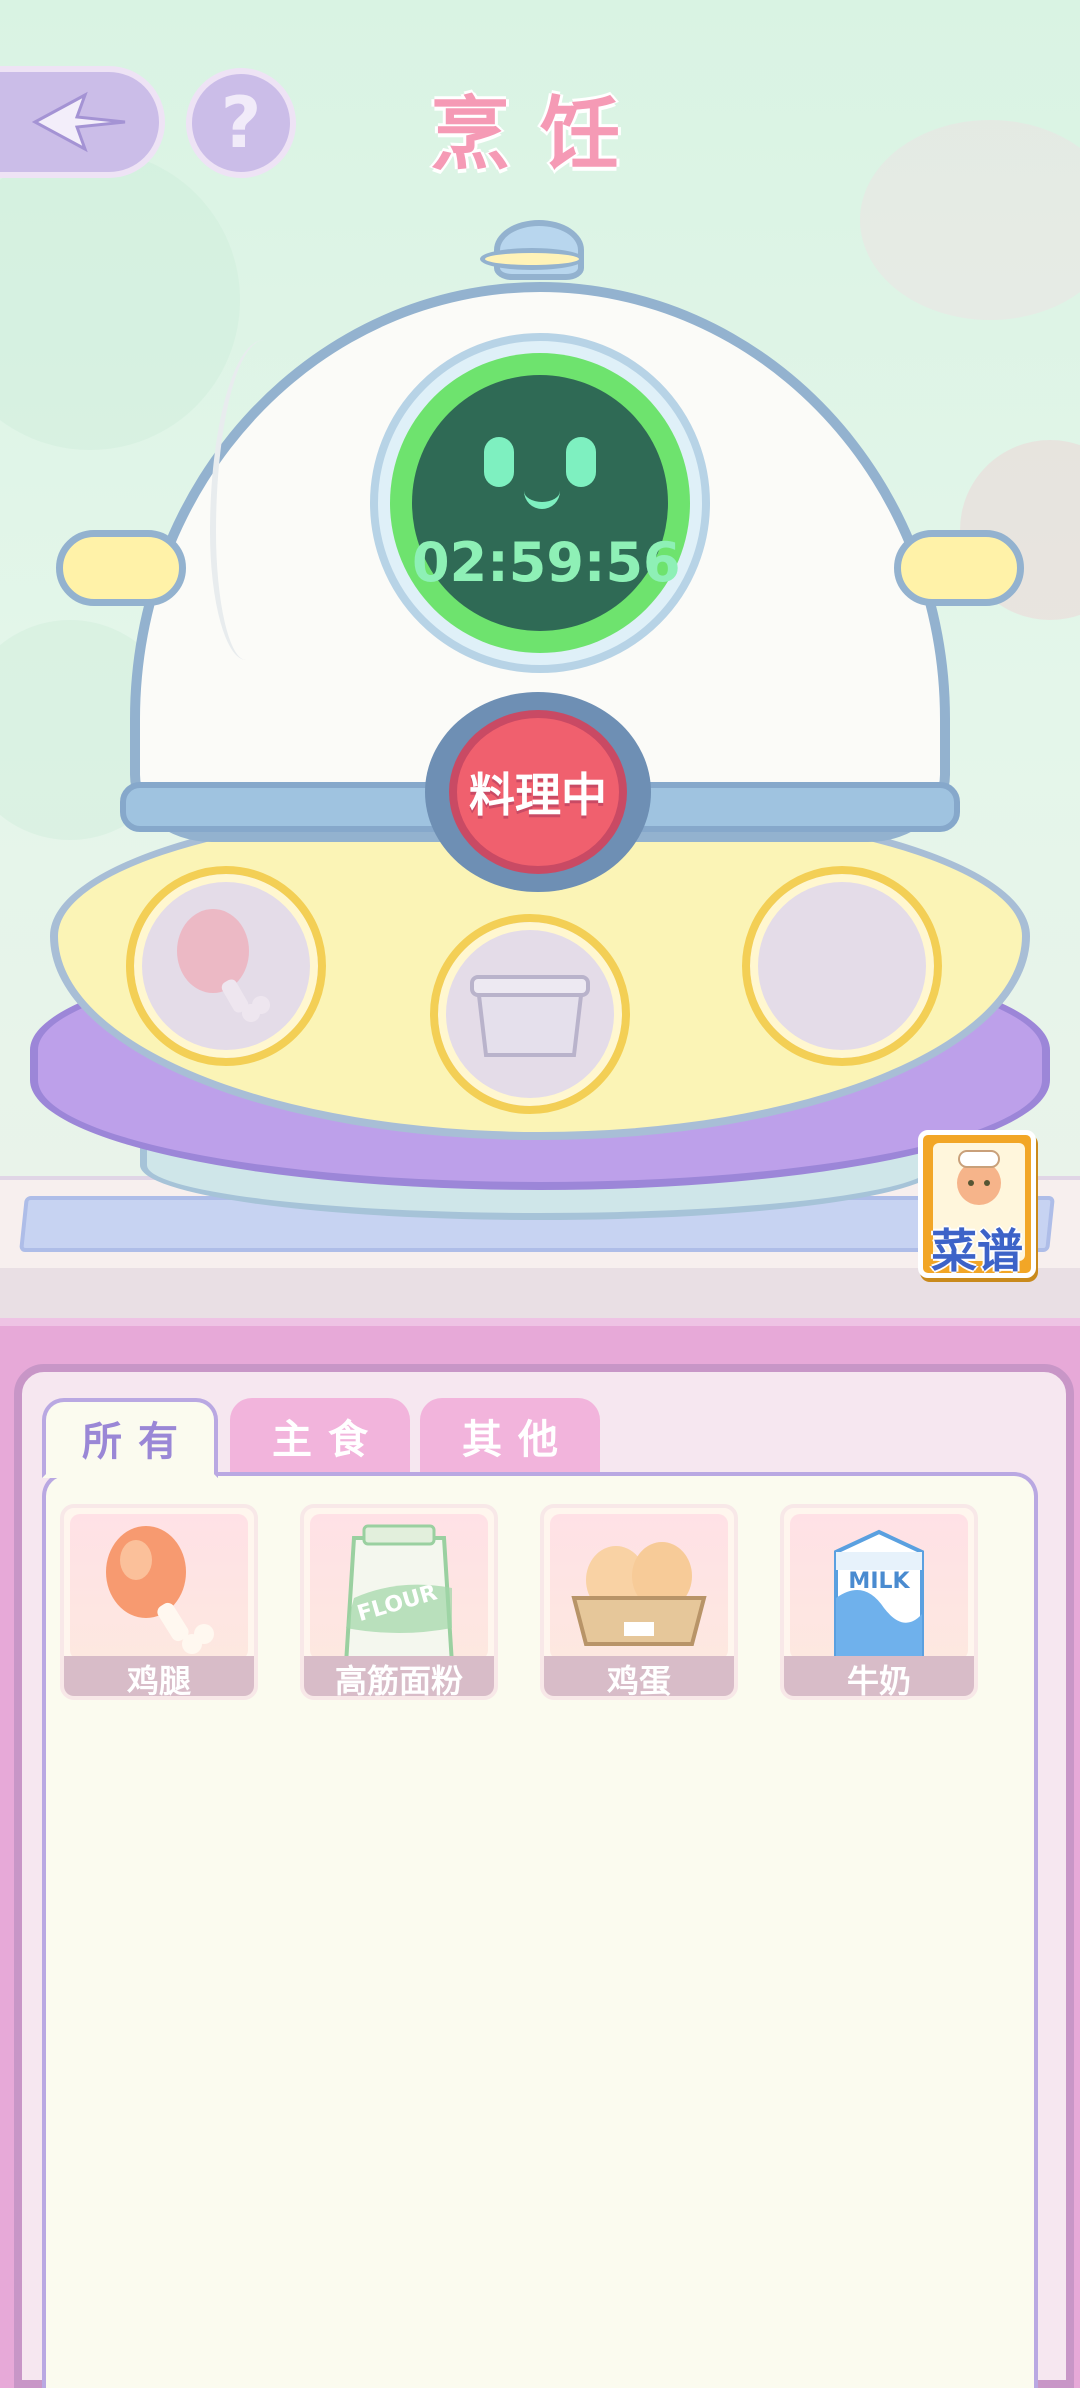  I want to click on milk-label: MILK, so click(879, 1581).